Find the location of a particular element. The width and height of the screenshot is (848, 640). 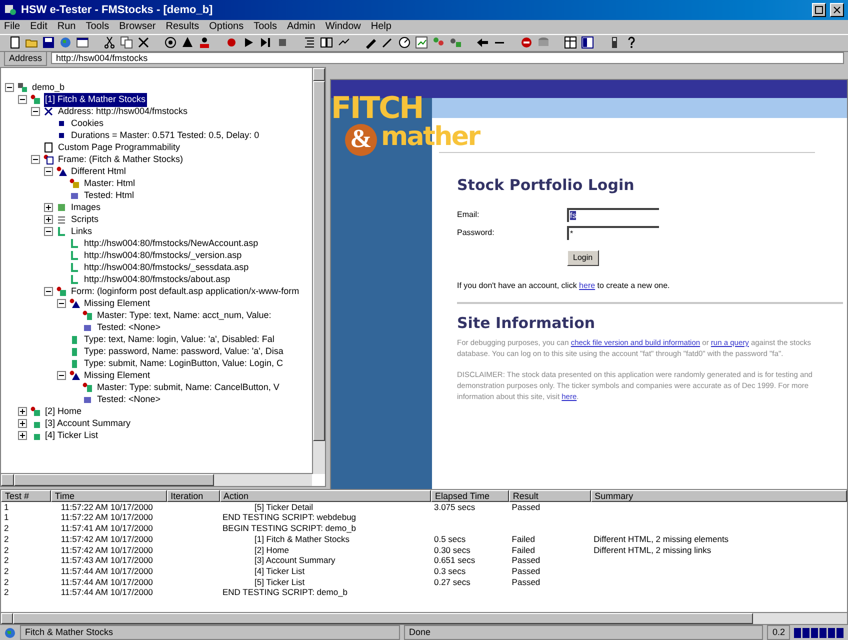

save-icon is located at coordinates (48, 43).